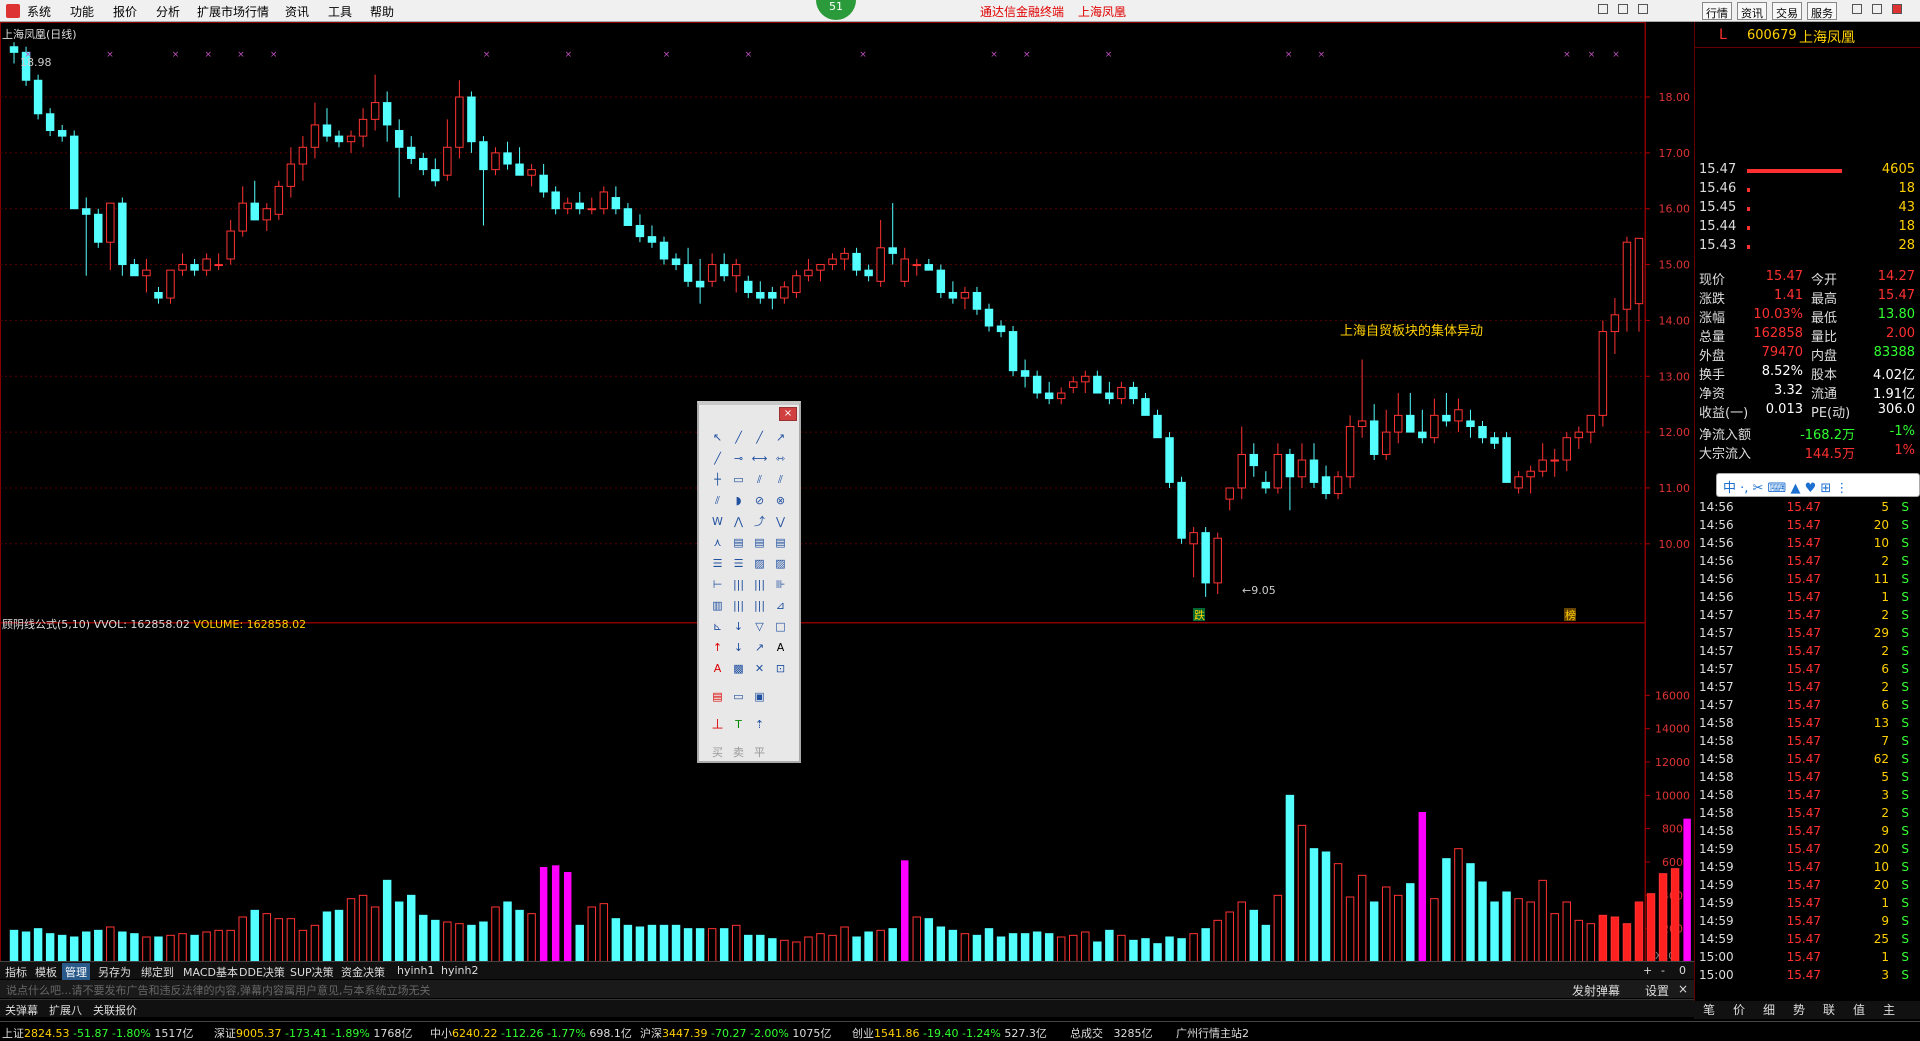 Image resolution: width=1920 pixels, height=1041 pixels. I want to click on draw-tool-13-2: ⇡, so click(759, 724).